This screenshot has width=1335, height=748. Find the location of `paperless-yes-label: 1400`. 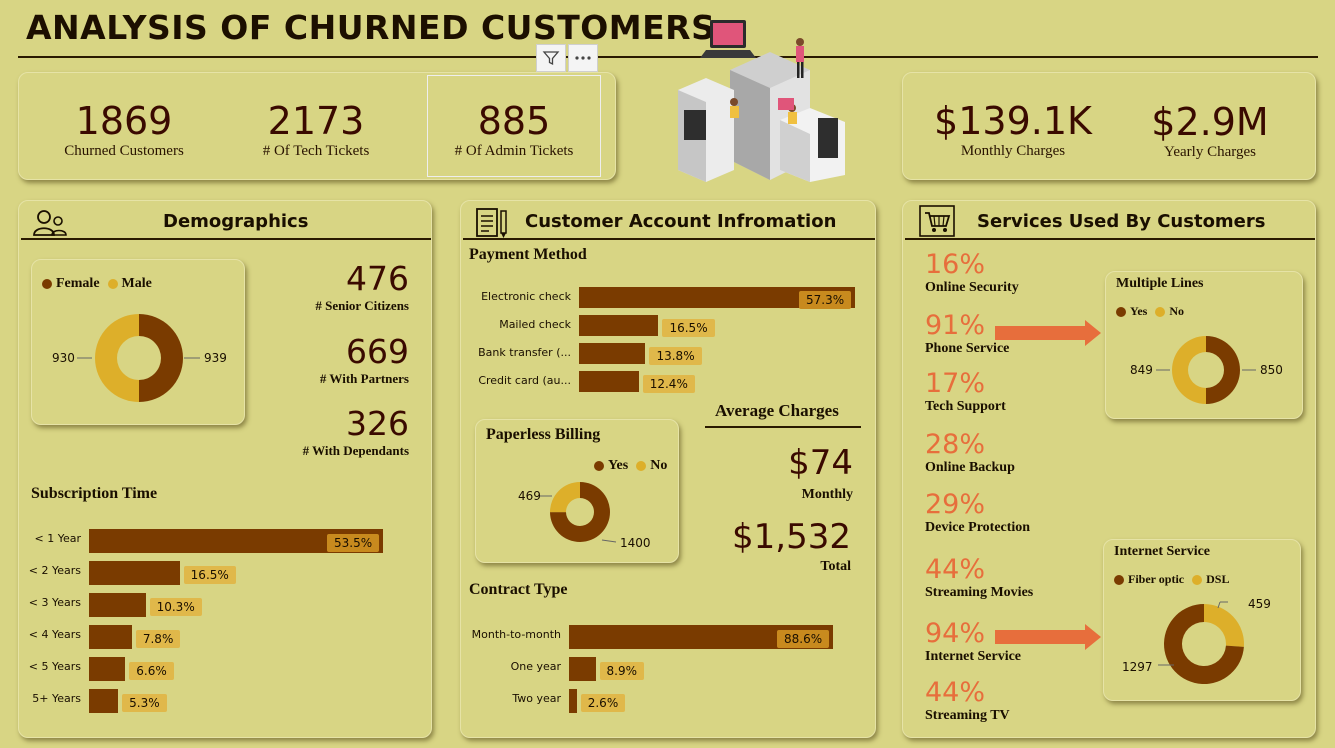

paperless-yes-label: 1400 is located at coordinates (635, 543).